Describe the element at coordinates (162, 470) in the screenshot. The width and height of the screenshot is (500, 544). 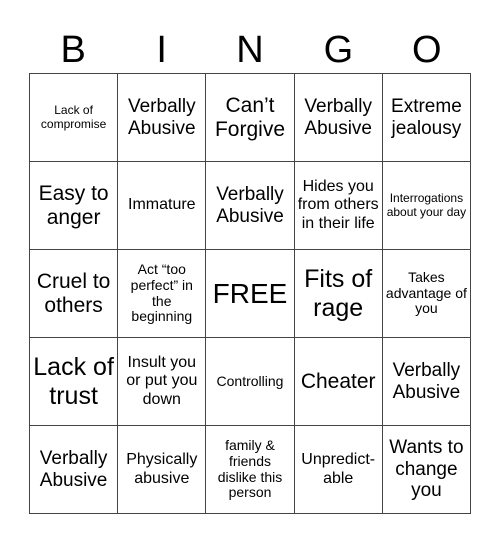
I see `bingo-cell: Physically abusive` at that location.